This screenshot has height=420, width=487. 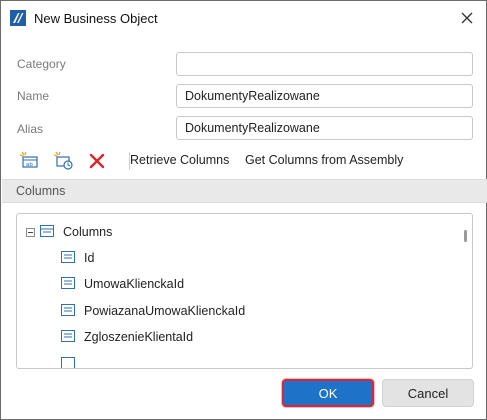 I want to click on table-icon, so click(x=47, y=231).